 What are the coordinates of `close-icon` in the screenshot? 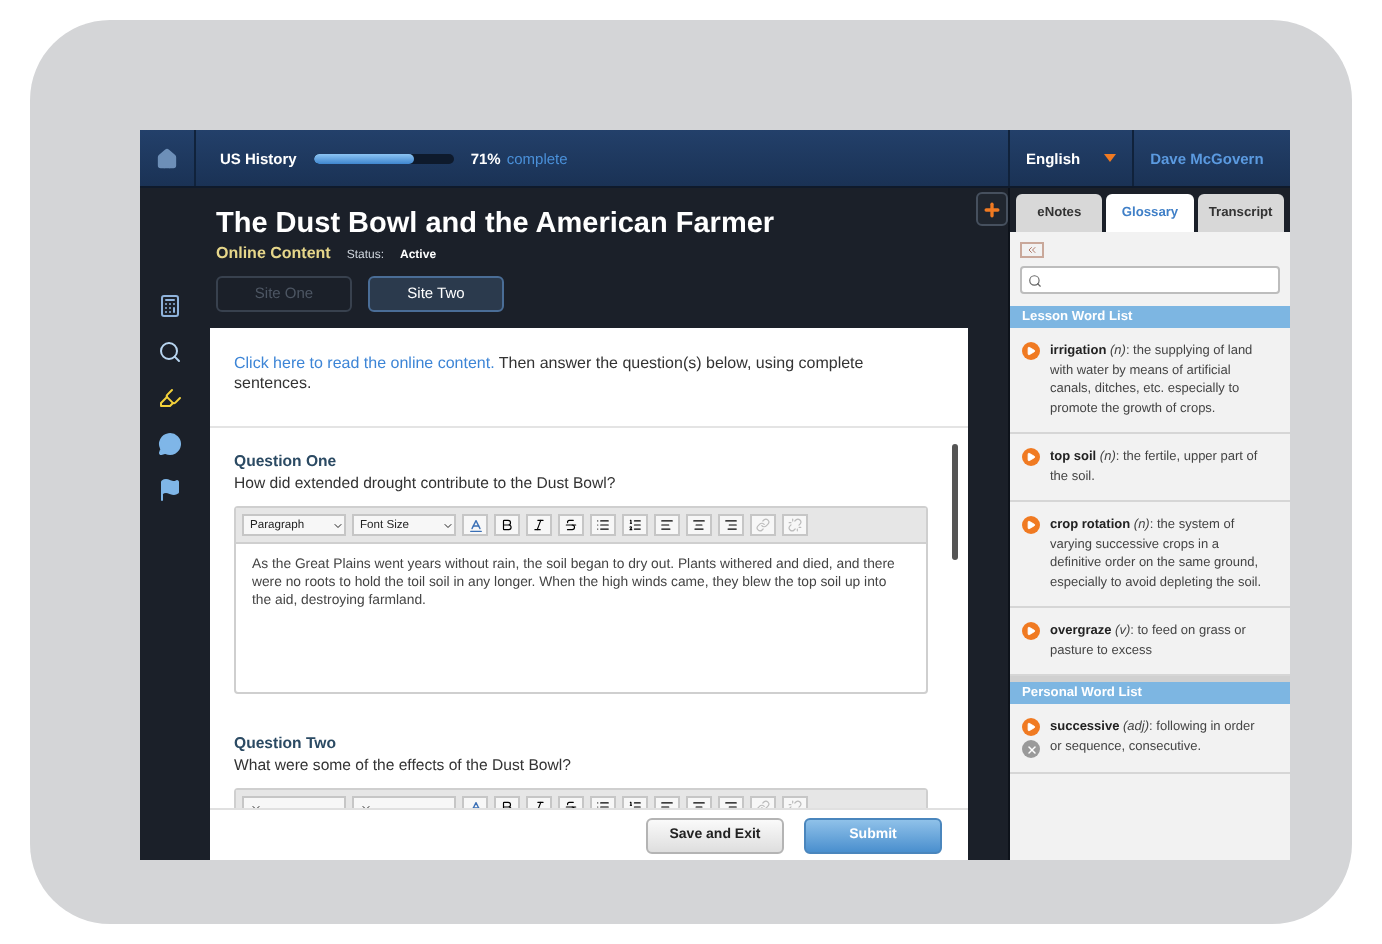 It's located at (1031, 749).